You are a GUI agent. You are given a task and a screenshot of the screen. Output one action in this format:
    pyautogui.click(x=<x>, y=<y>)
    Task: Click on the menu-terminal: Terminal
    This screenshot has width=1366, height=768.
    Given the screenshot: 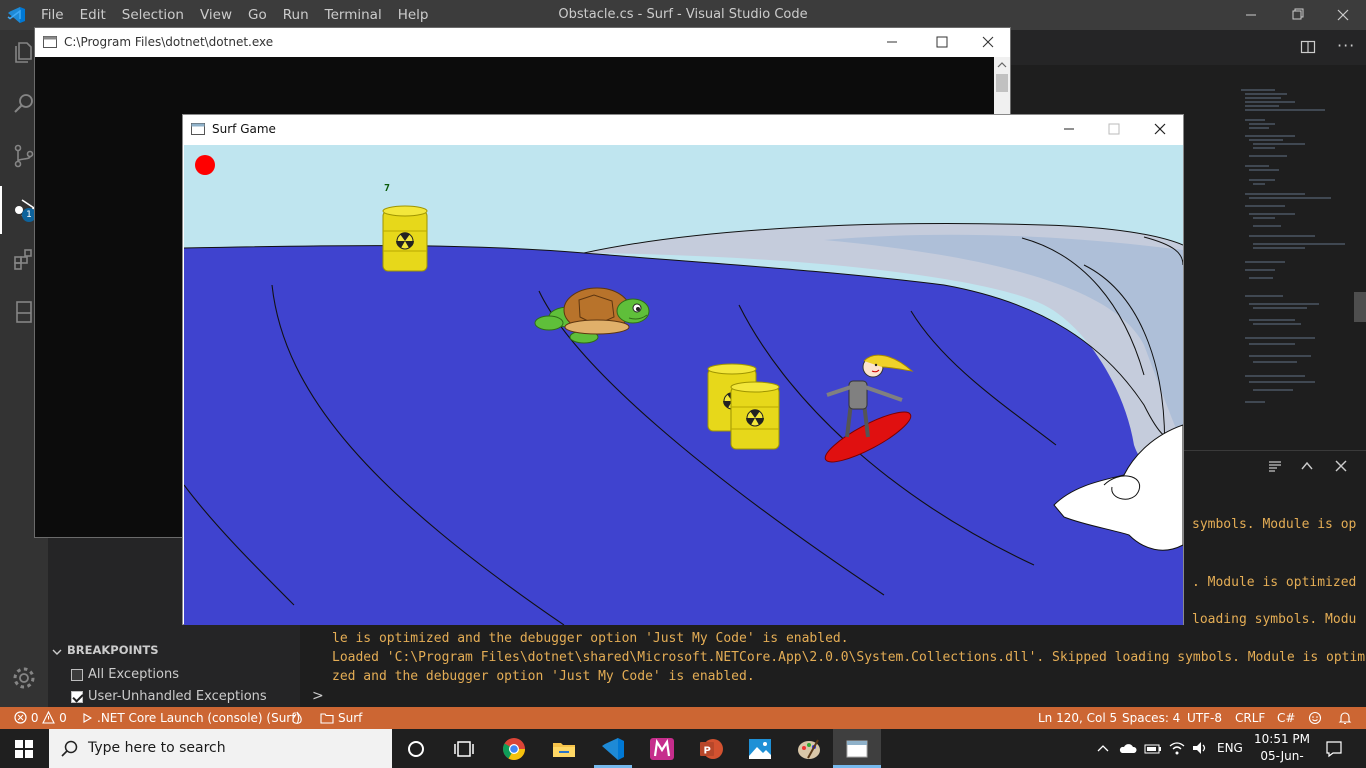 What is the action you would take?
    pyautogui.click(x=353, y=15)
    